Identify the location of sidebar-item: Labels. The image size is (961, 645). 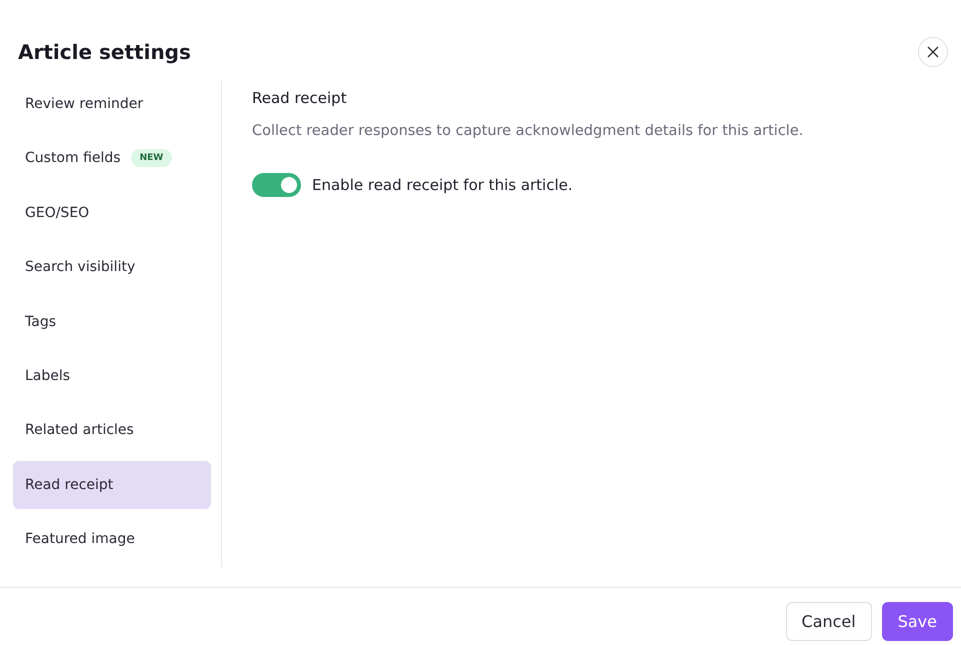
(112, 376).